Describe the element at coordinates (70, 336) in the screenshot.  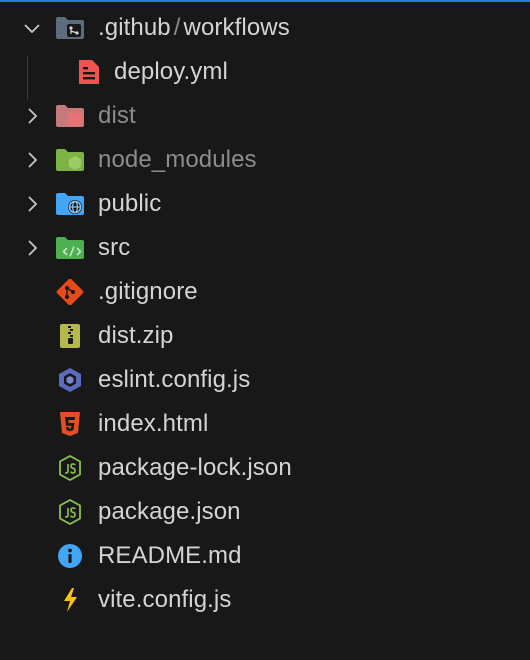
I see `zip-icon` at that location.